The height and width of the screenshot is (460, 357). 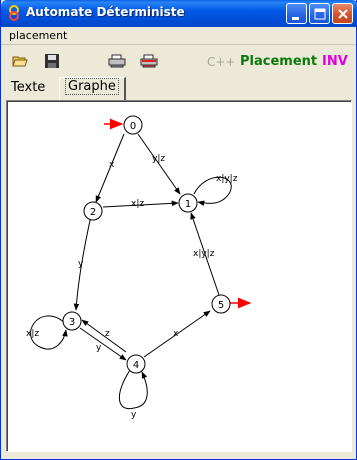 I want to click on edge-label-5-1: x|y|z, so click(x=204, y=254).